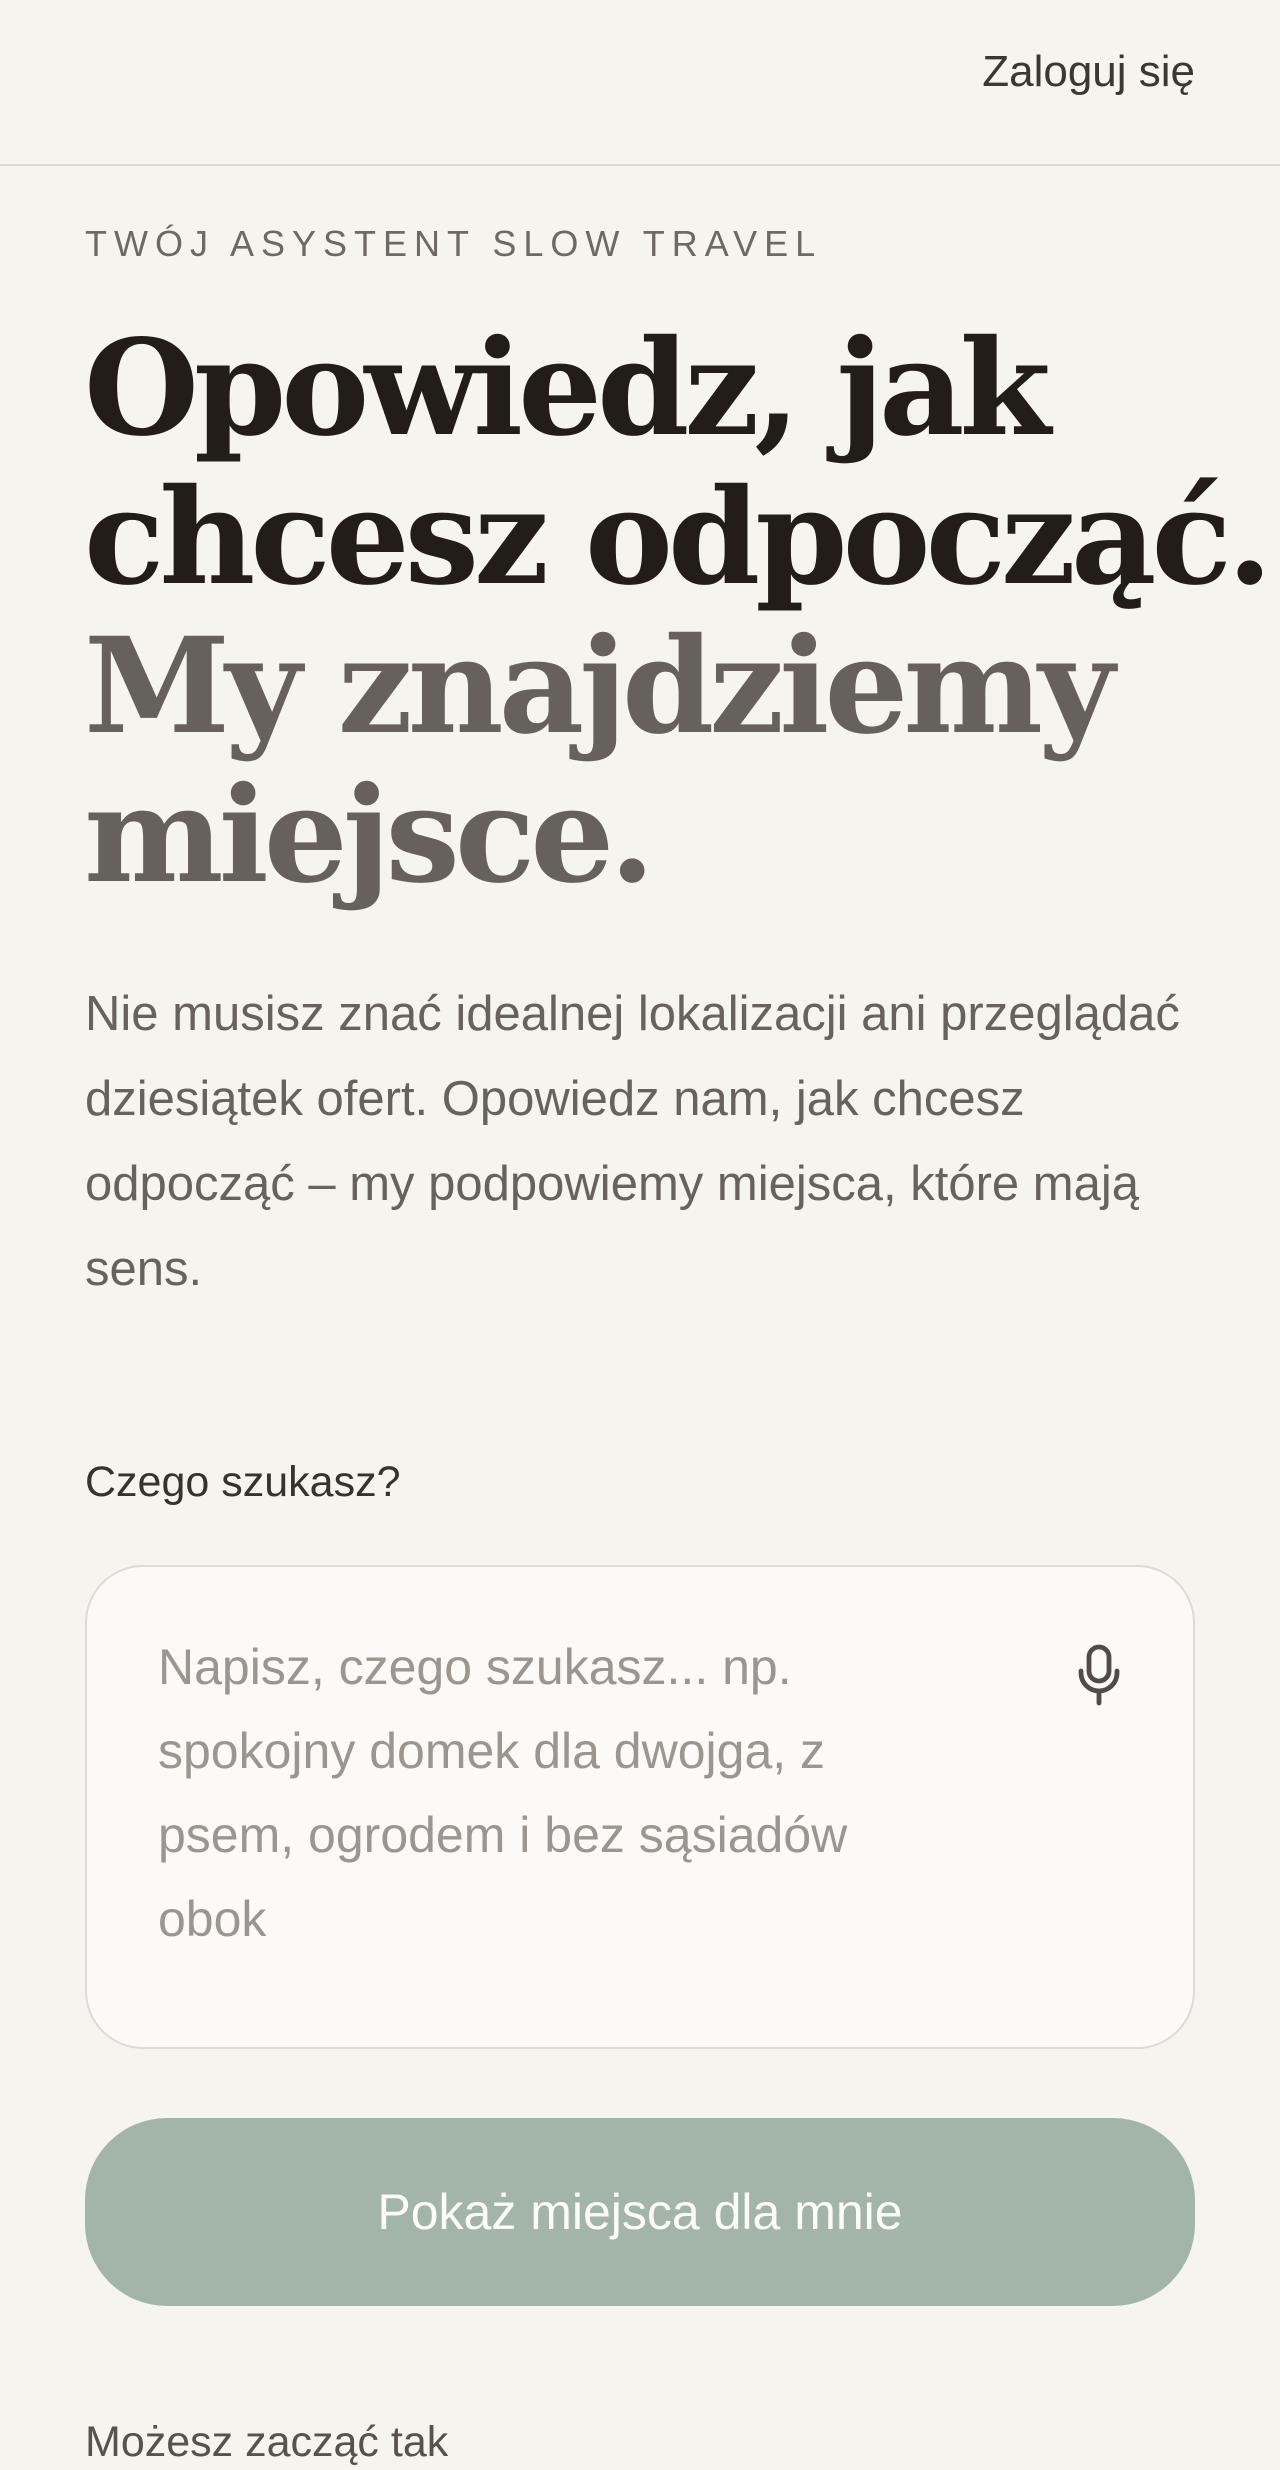 The height and width of the screenshot is (2470, 1280). What do you see at coordinates (243, 1482) in the screenshot?
I see `search-label: Czego szukasz?` at bounding box center [243, 1482].